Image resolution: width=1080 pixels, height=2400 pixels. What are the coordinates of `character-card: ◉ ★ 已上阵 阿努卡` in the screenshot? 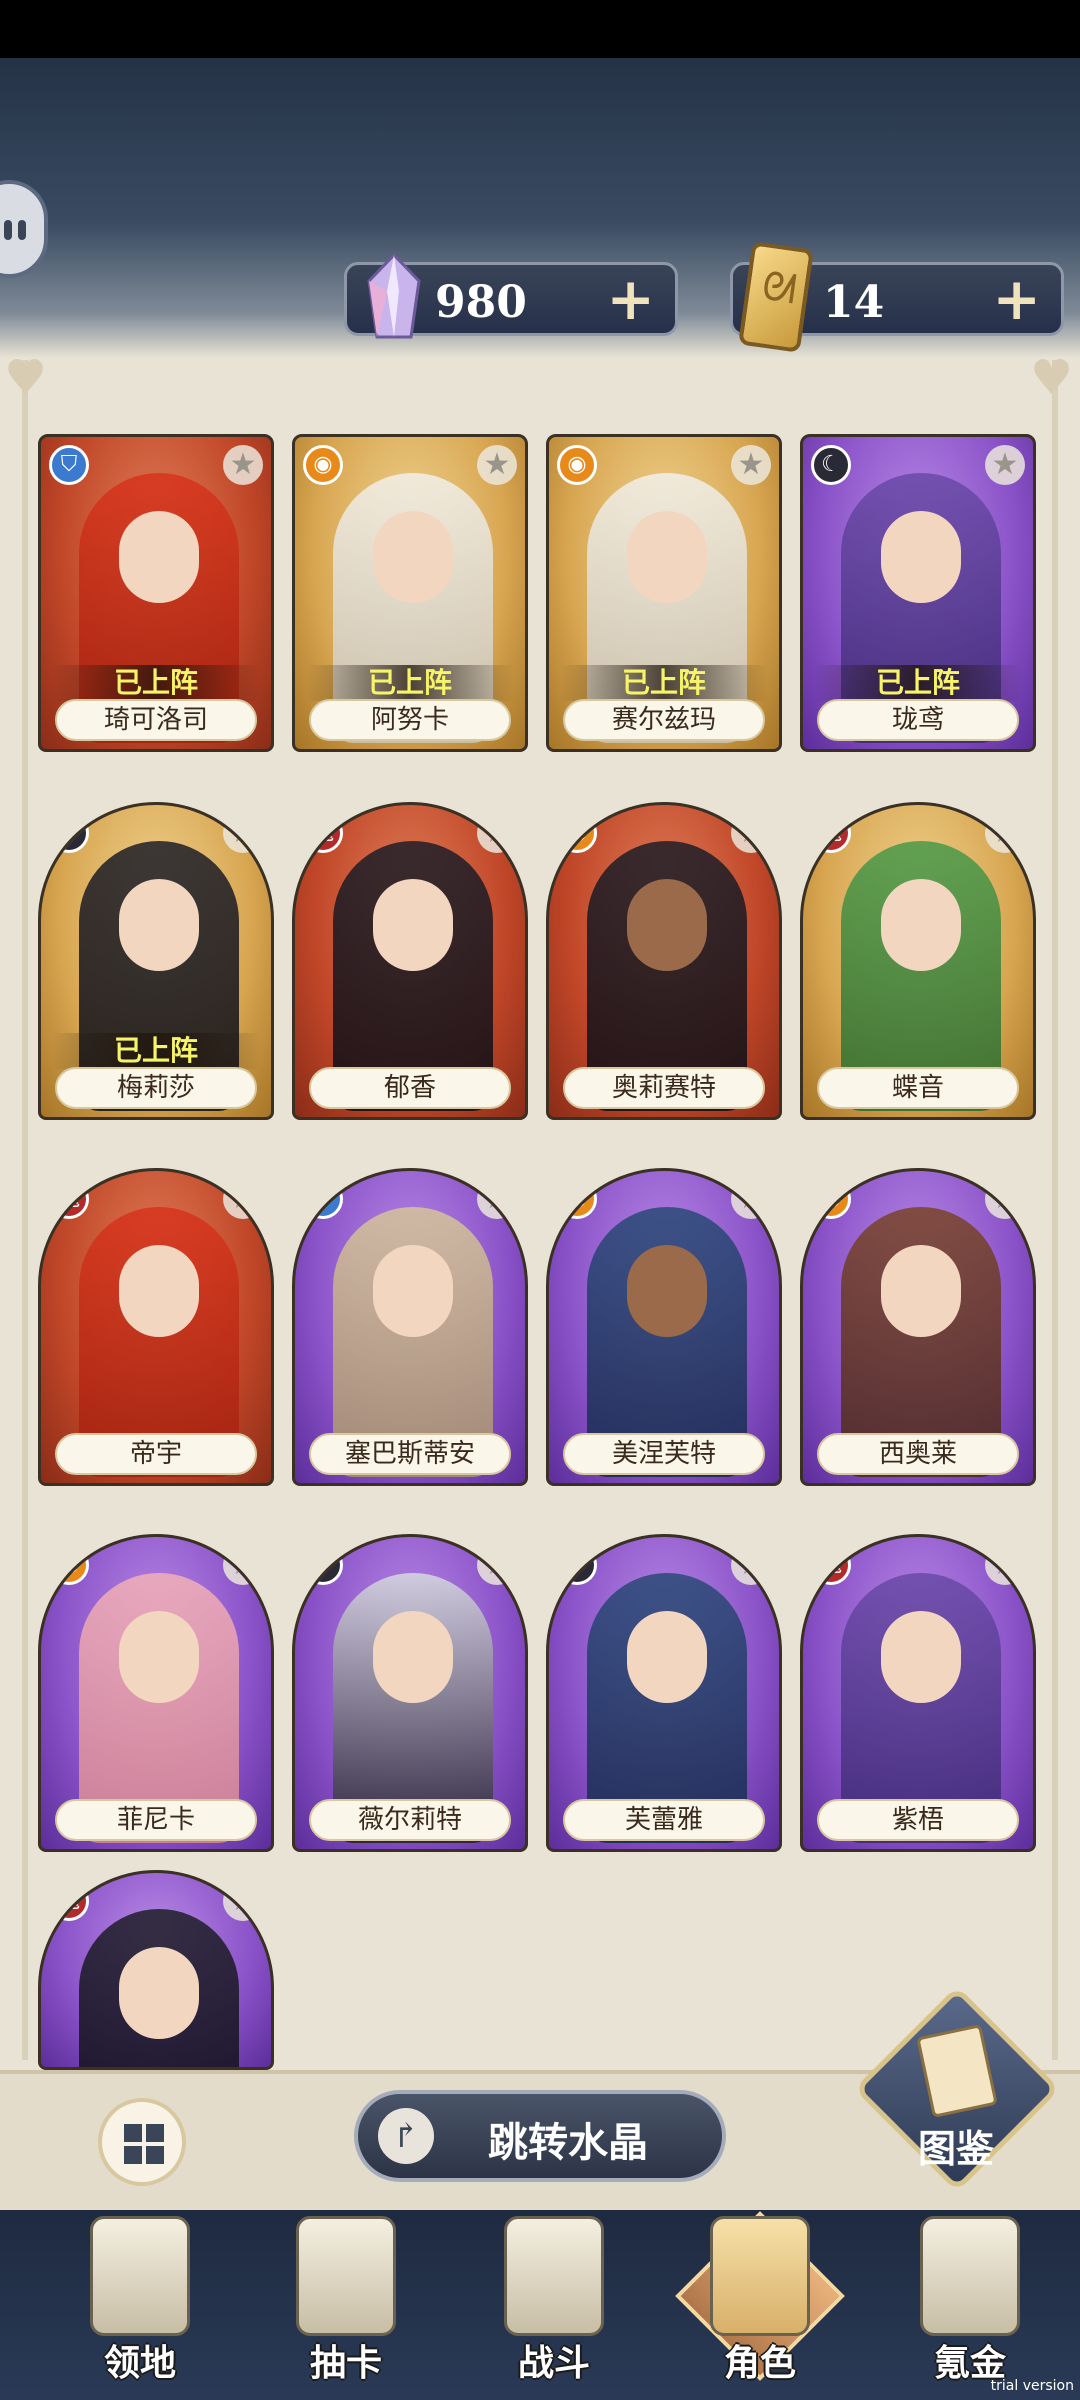 It's located at (410, 593).